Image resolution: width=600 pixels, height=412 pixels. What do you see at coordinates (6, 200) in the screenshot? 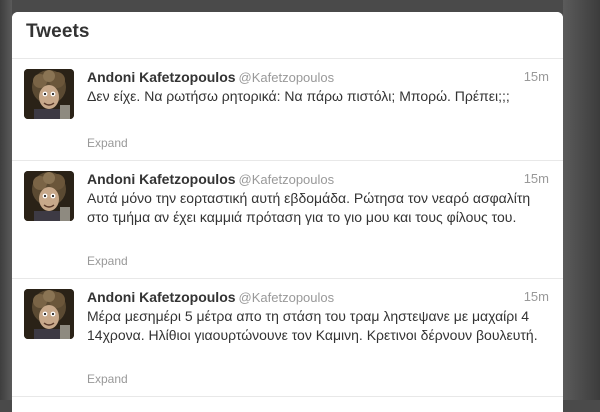
I see `background-left` at bounding box center [6, 200].